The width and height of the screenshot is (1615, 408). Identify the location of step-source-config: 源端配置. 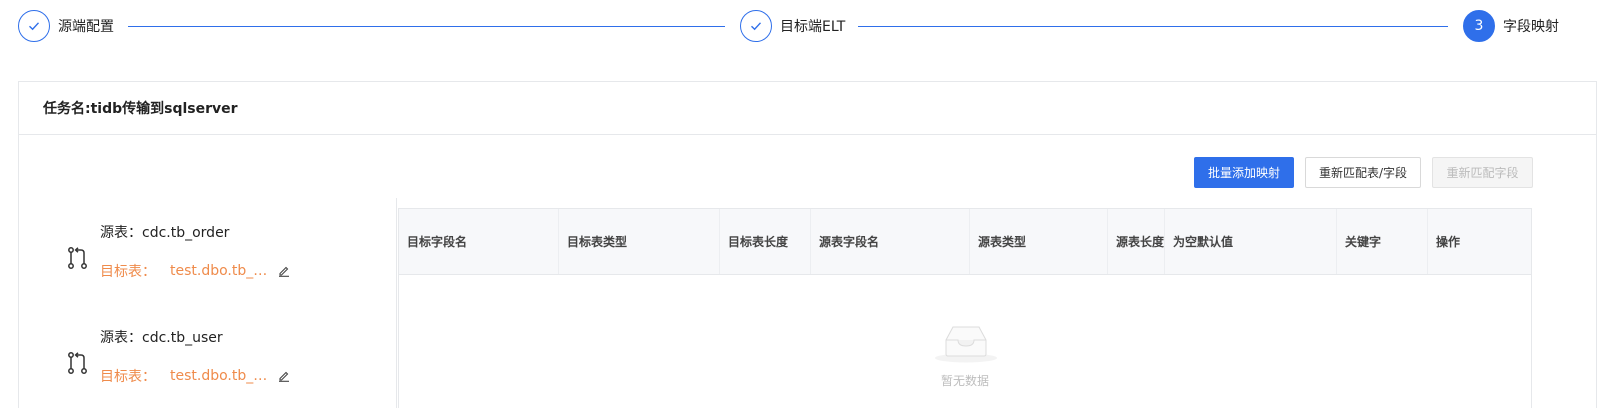
(66, 26).